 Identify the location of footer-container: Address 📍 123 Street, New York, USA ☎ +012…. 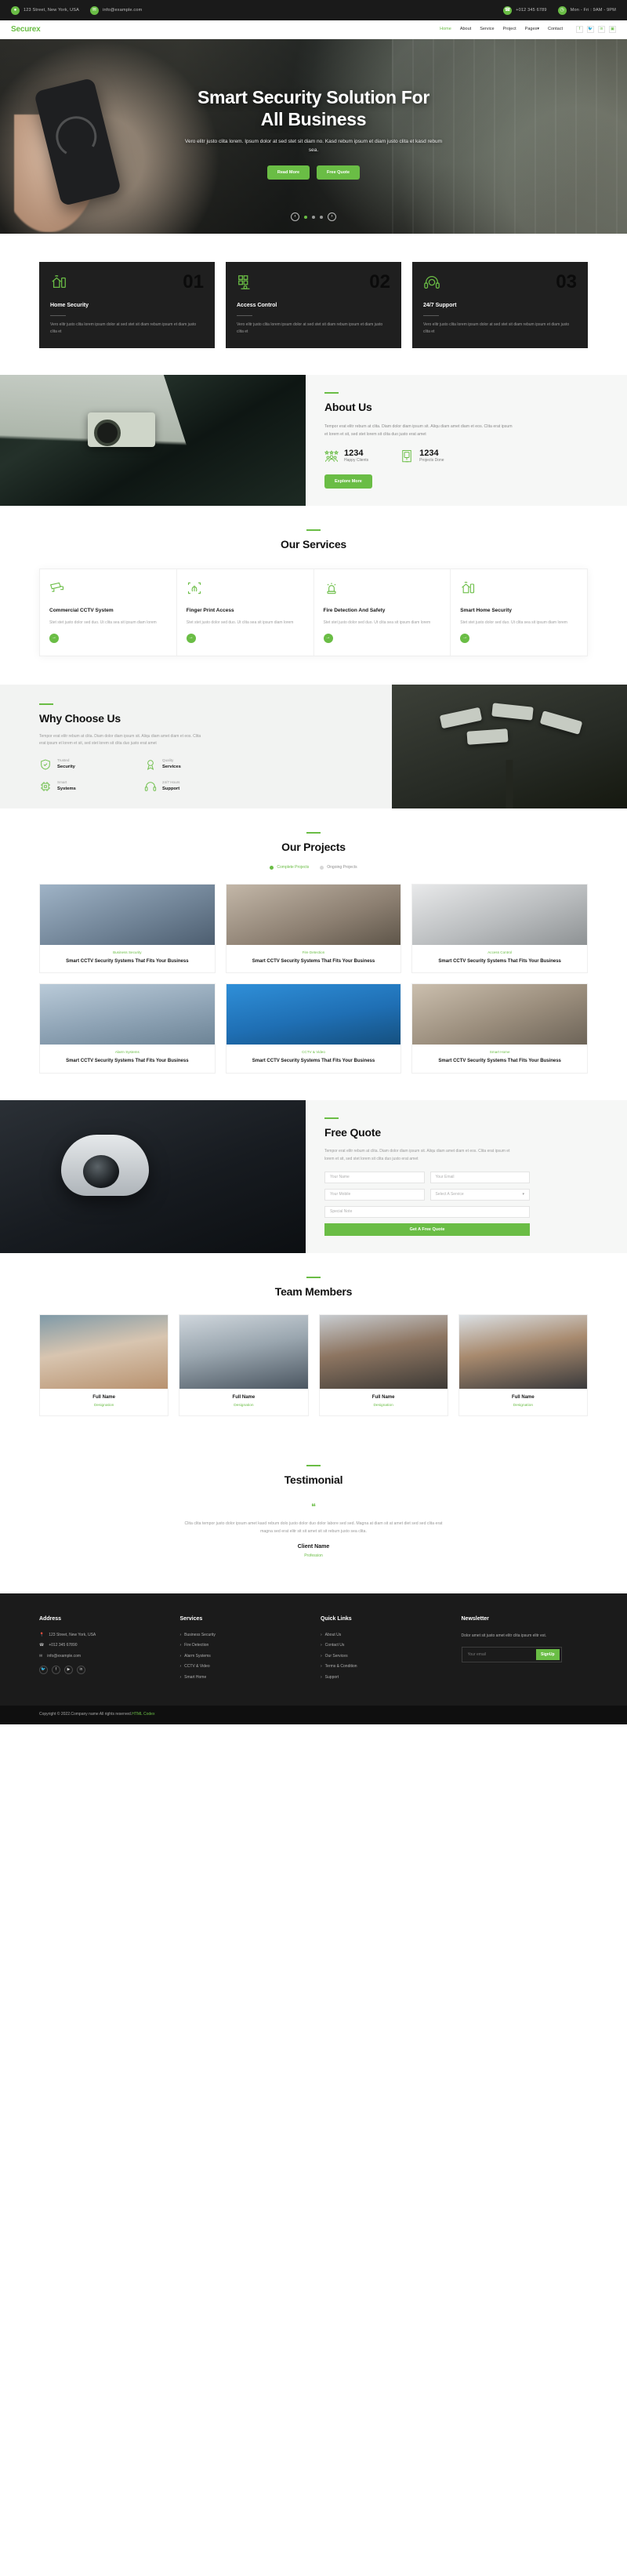
(313, 1650).